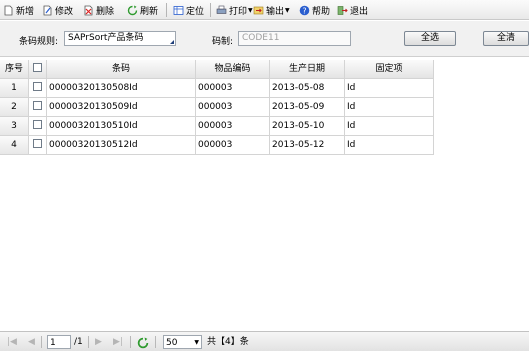  I want to click on printer-icon, so click(221, 9).